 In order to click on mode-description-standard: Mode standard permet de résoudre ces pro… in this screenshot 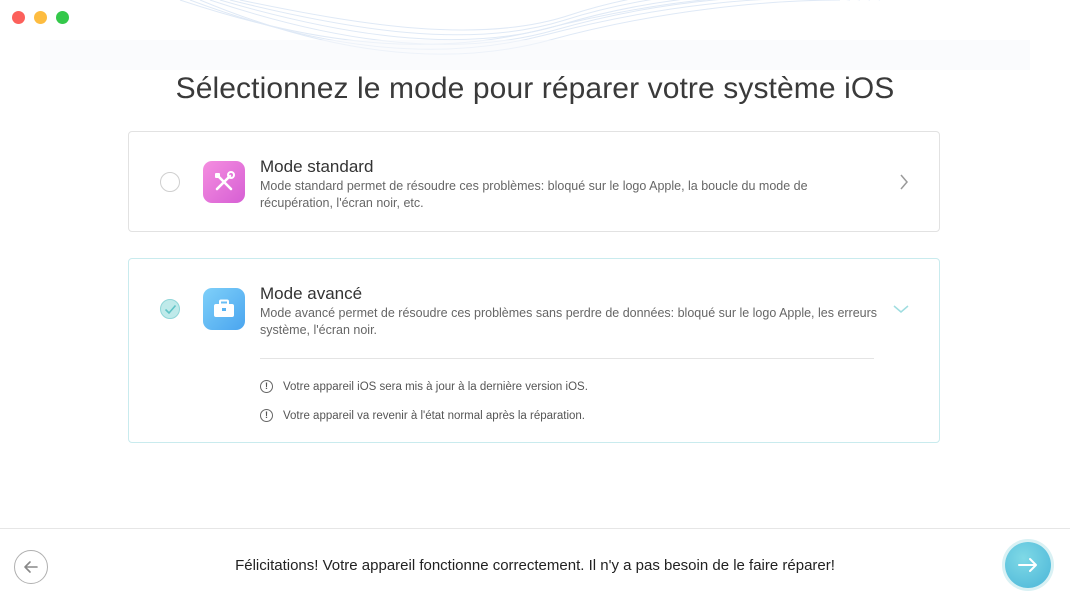, I will do `click(534, 194)`.